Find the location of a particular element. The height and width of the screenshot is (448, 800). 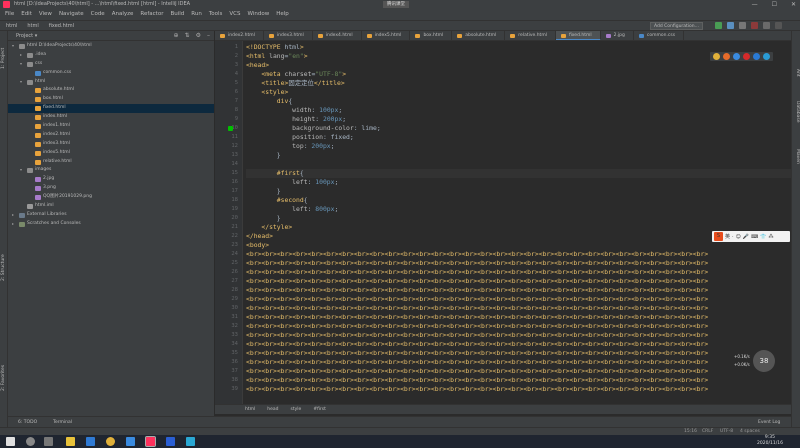

sogou-logo: S is located at coordinates (718, 236).